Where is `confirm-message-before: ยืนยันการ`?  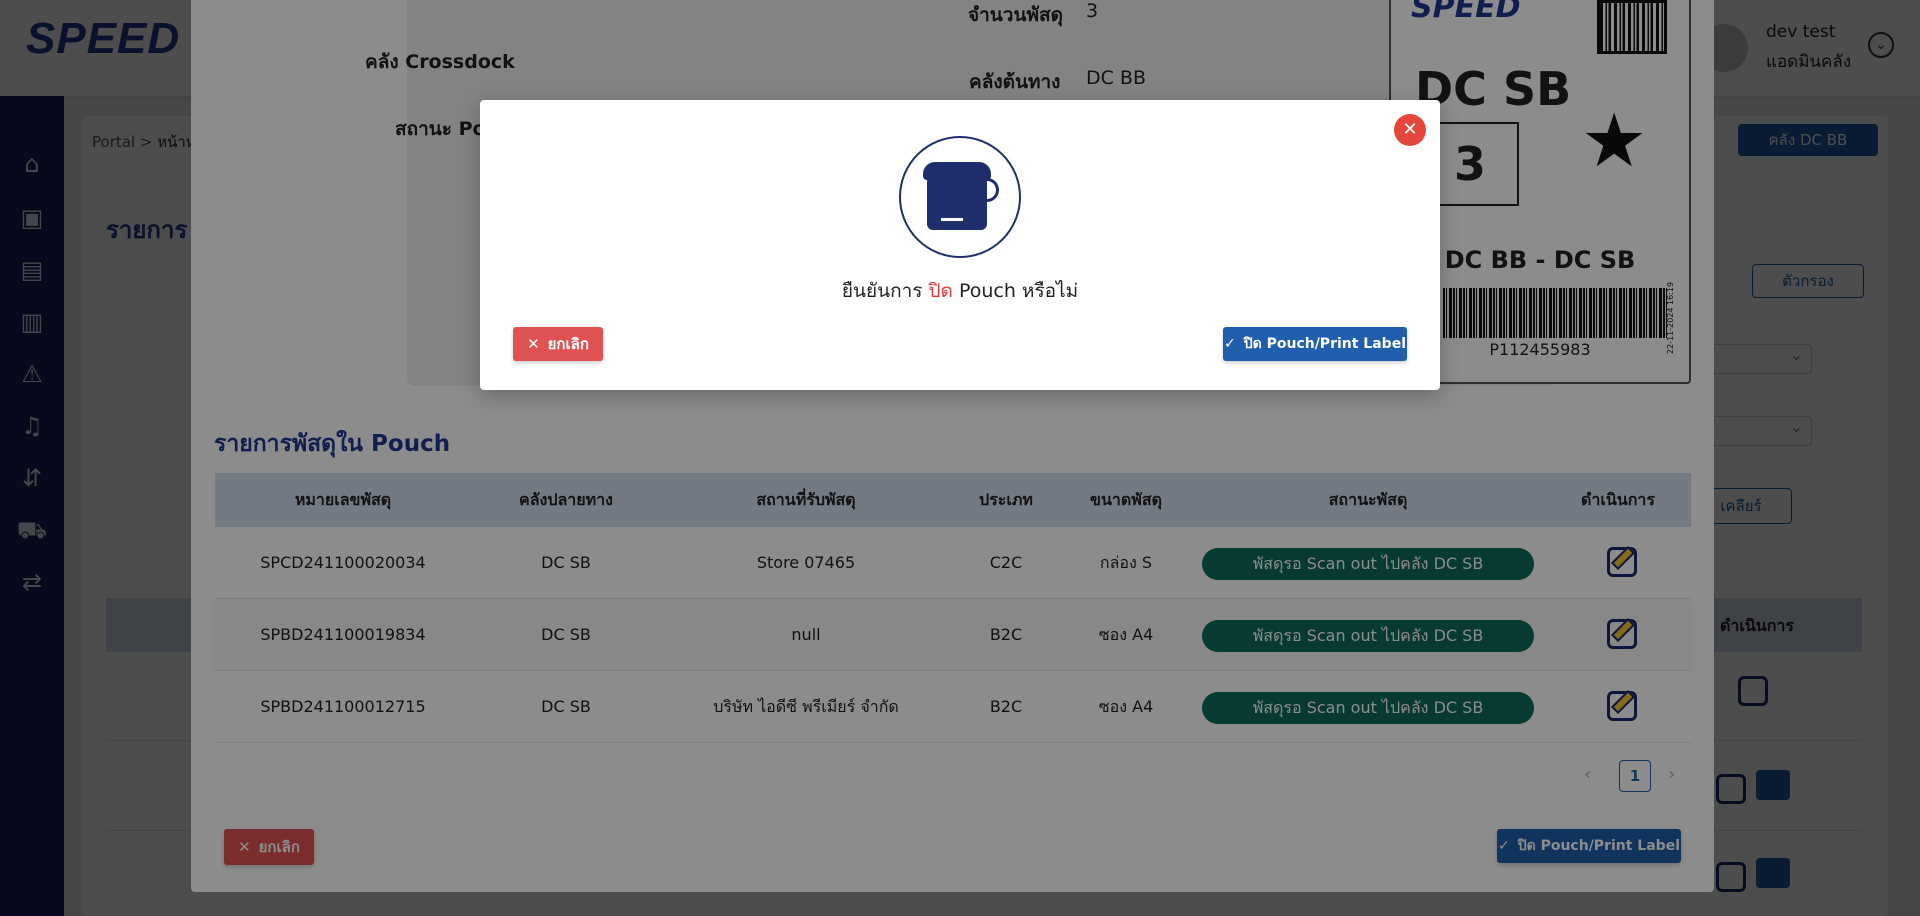 confirm-message-before: ยืนยันการ is located at coordinates (882, 291).